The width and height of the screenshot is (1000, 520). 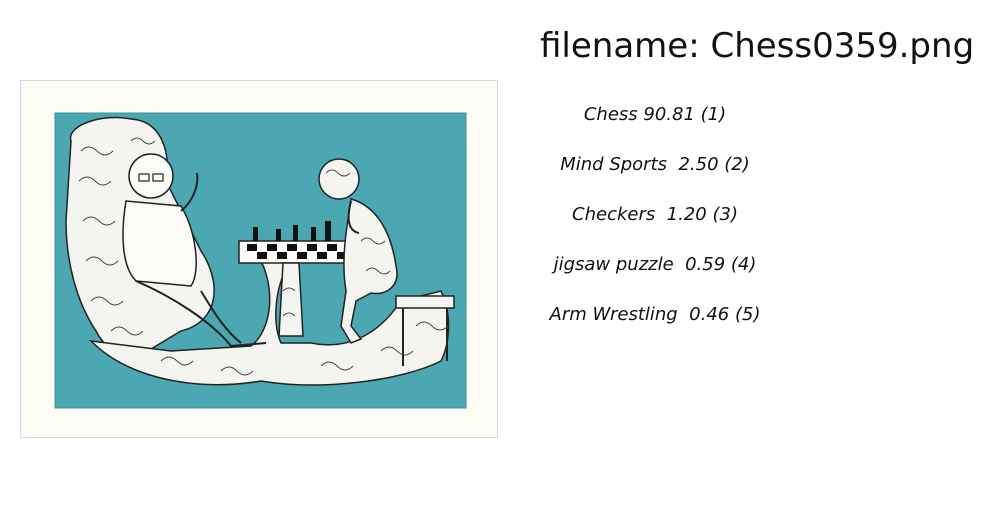 What do you see at coordinates (655, 214) in the screenshot?
I see `prediction-item: Checkers 1.20 (3)` at bounding box center [655, 214].